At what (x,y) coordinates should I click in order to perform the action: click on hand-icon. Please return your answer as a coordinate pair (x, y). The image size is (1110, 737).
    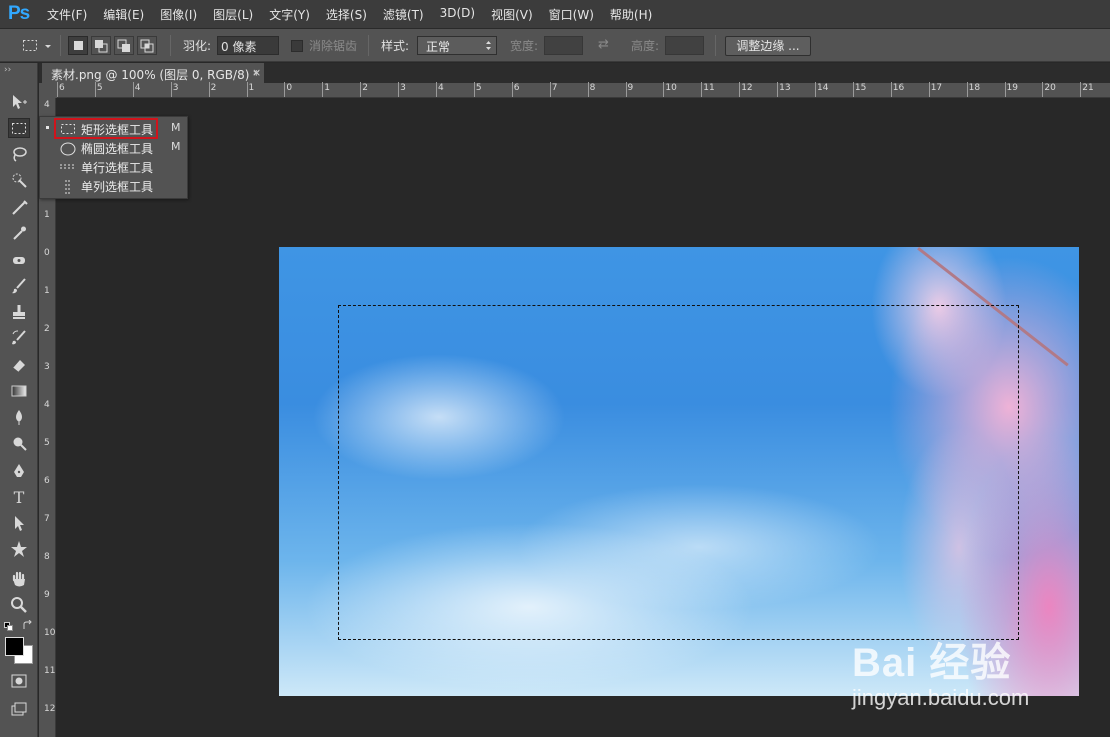
    Looking at the image, I should click on (18, 579).